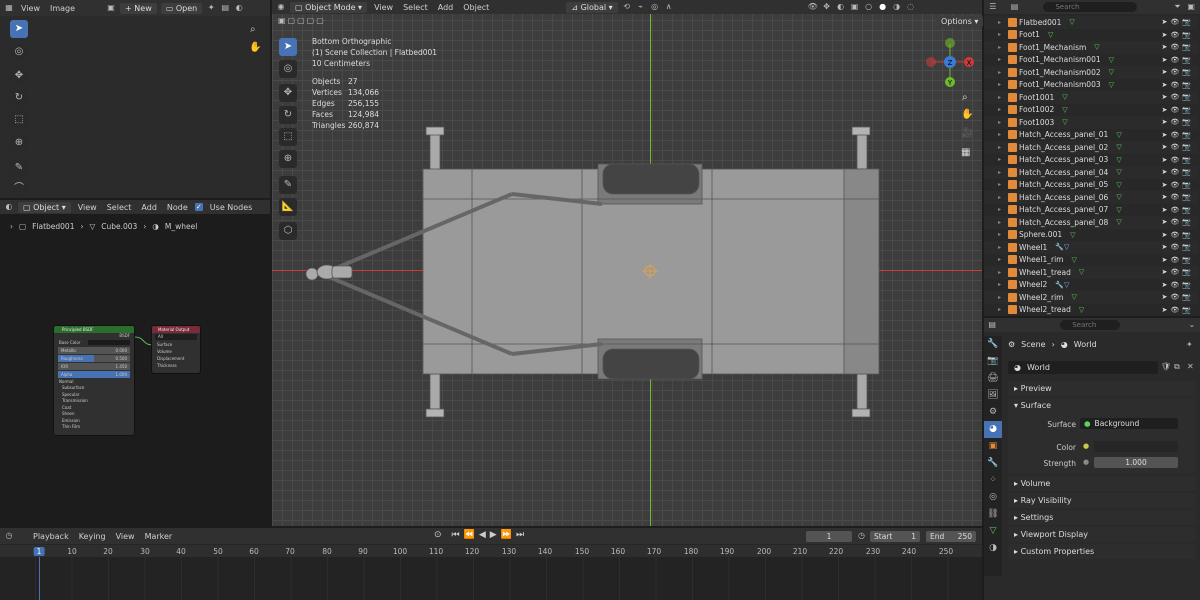  I want to click on menu-keying: Keying, so click(92, 536).